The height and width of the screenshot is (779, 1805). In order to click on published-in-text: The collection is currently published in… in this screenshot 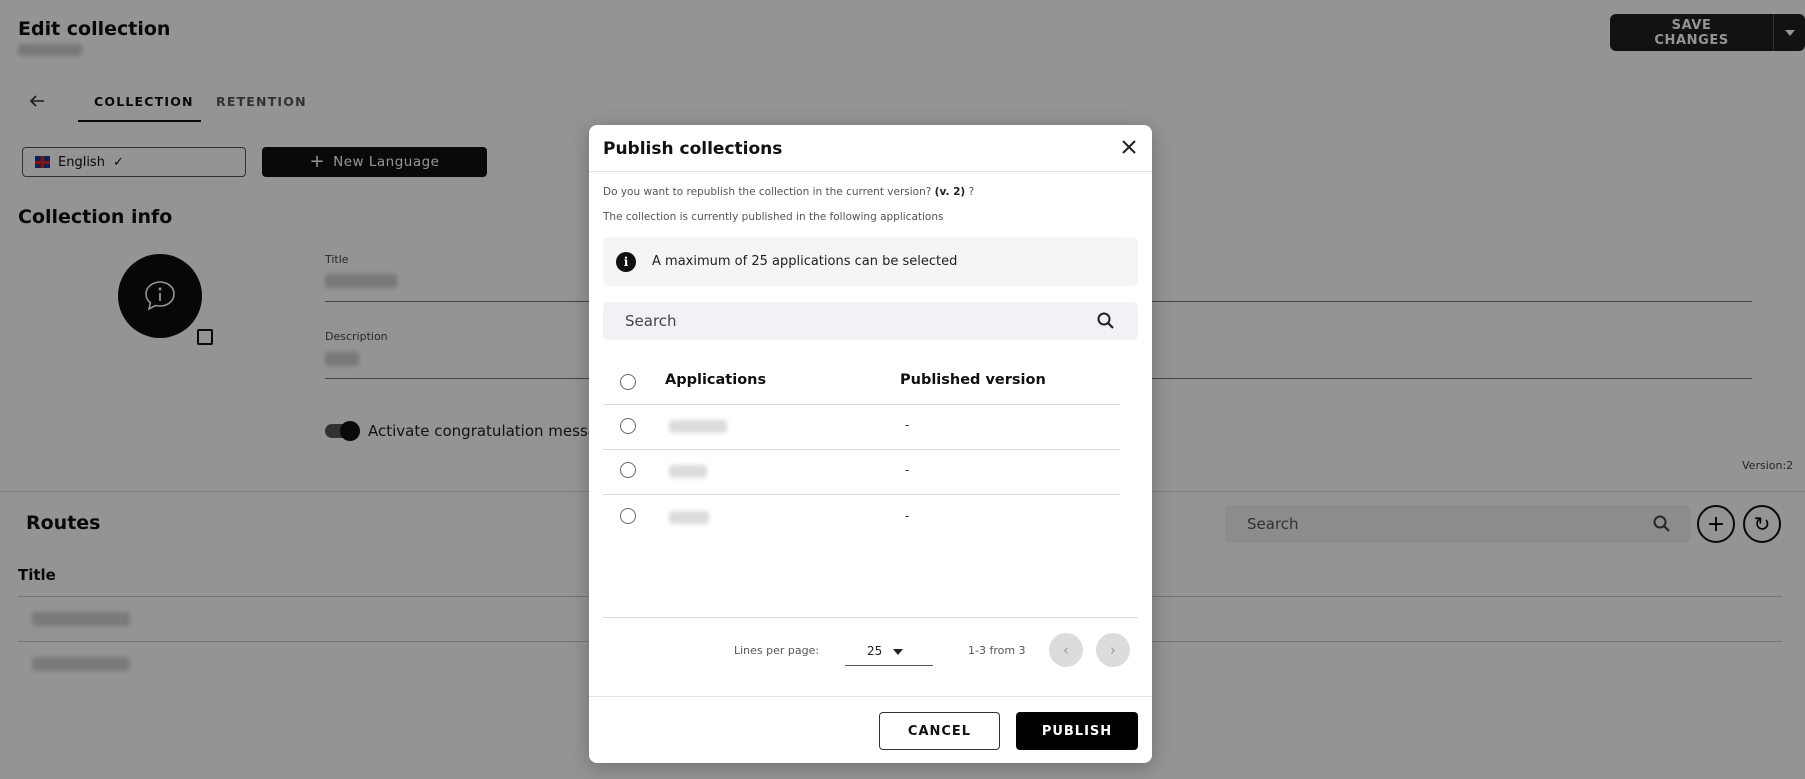, I will do `click(773, 217)`.